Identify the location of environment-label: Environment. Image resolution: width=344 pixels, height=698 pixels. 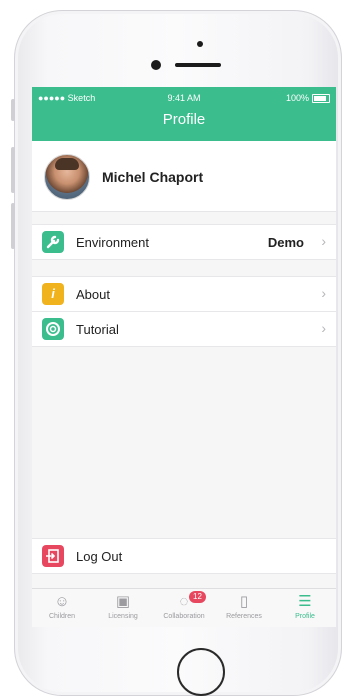
(112, 242).